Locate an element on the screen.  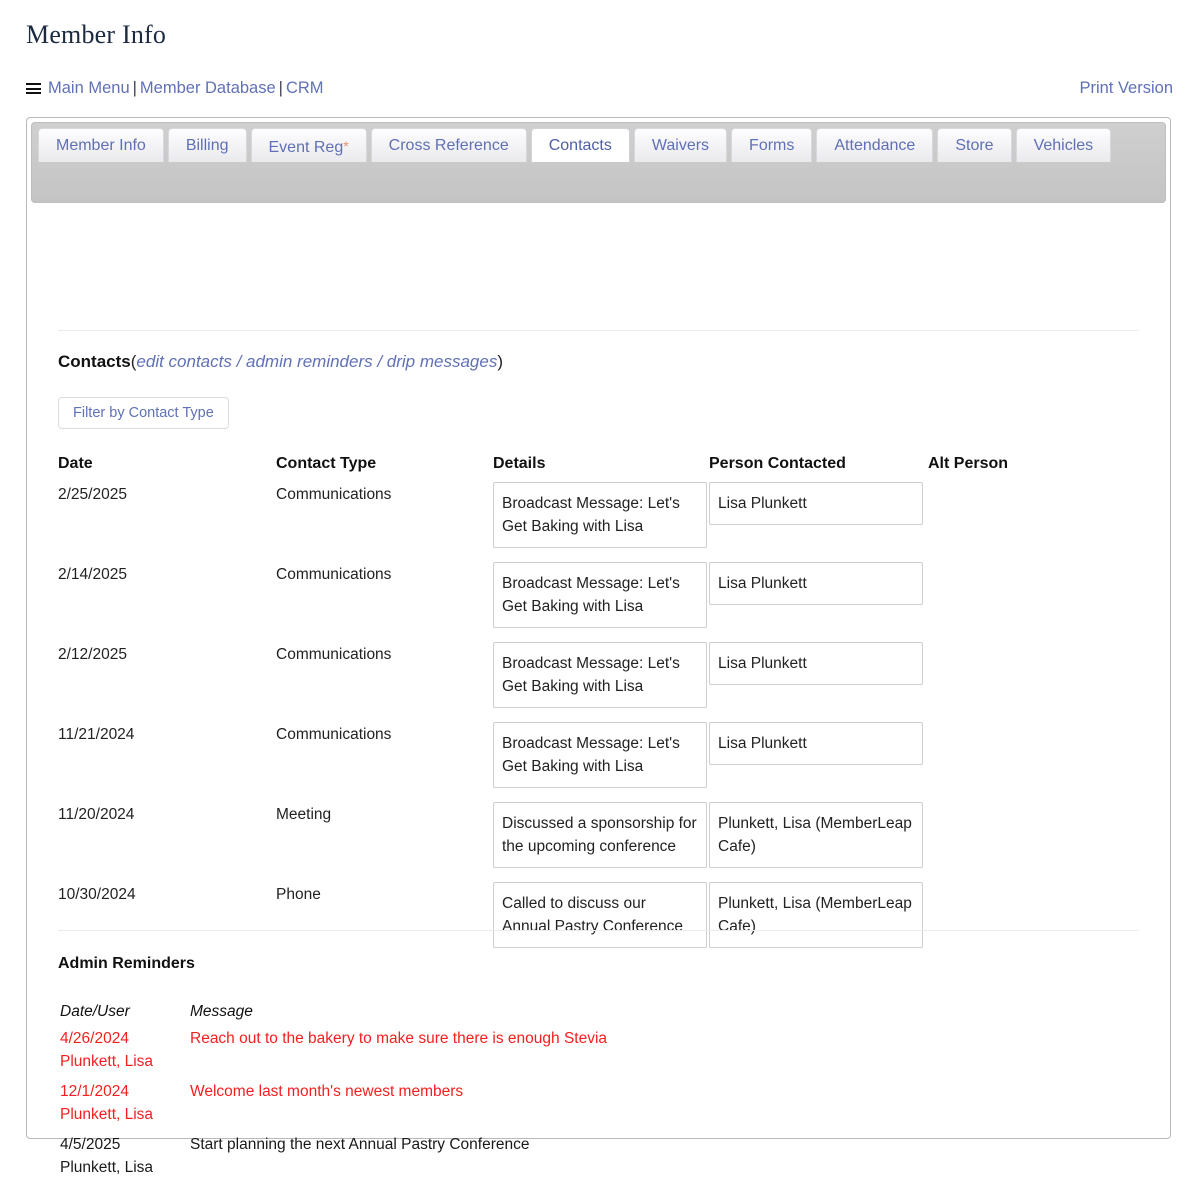
column-header-details: Details is located at coordinates (519, 463).